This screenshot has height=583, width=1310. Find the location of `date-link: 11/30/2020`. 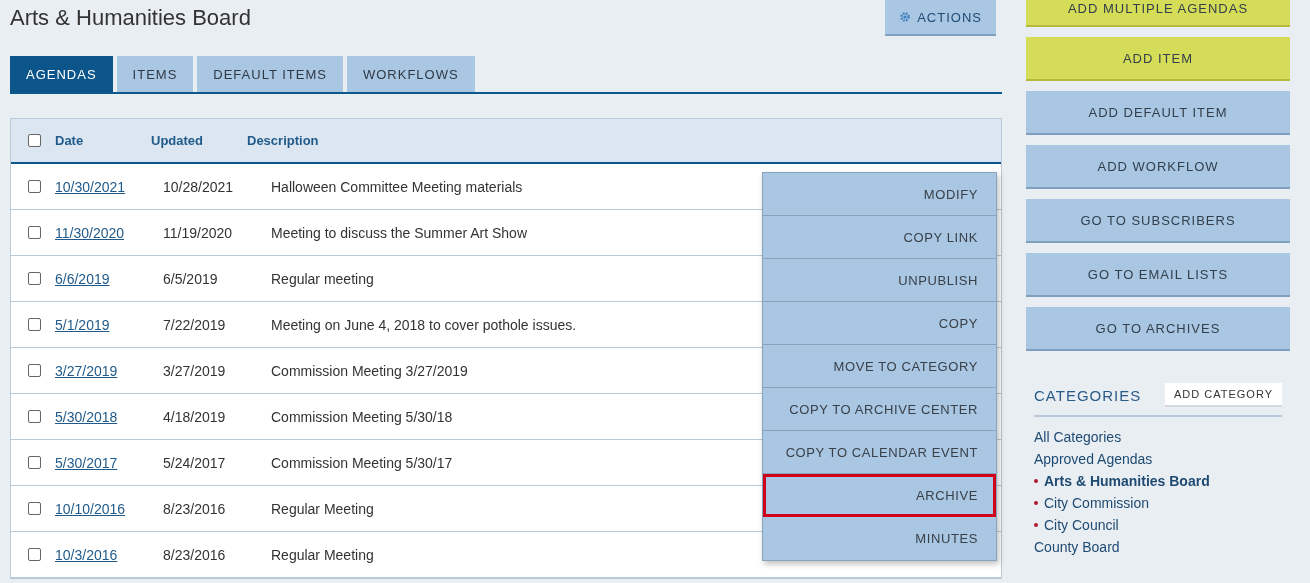

date-link: 11/30/2020 is located at coordinates (109, 232).